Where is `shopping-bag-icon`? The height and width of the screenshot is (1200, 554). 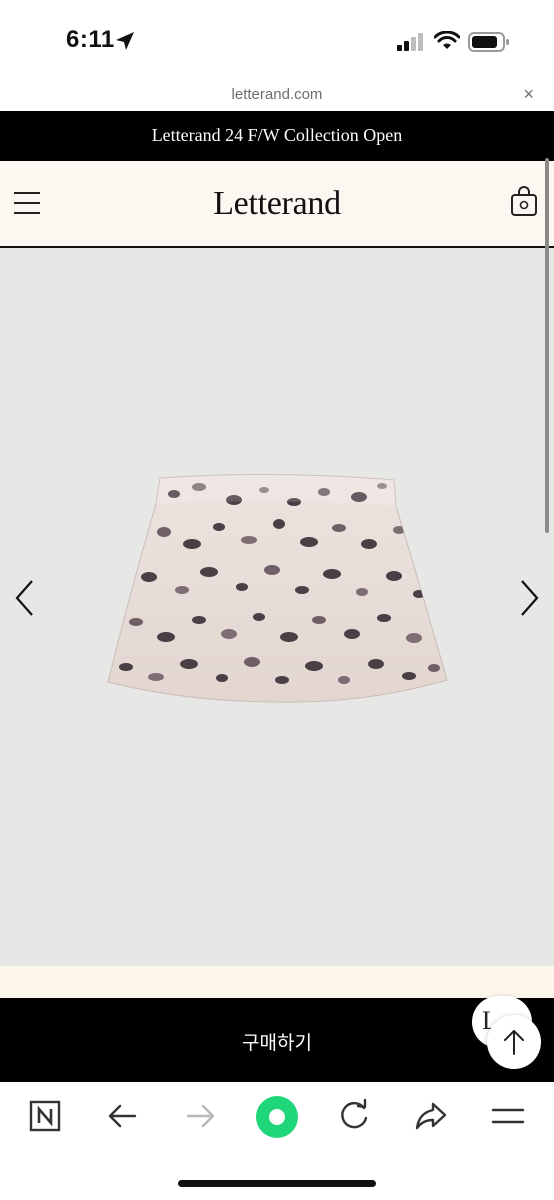
shopping-bag-icon is located at coordinates (524, 201).